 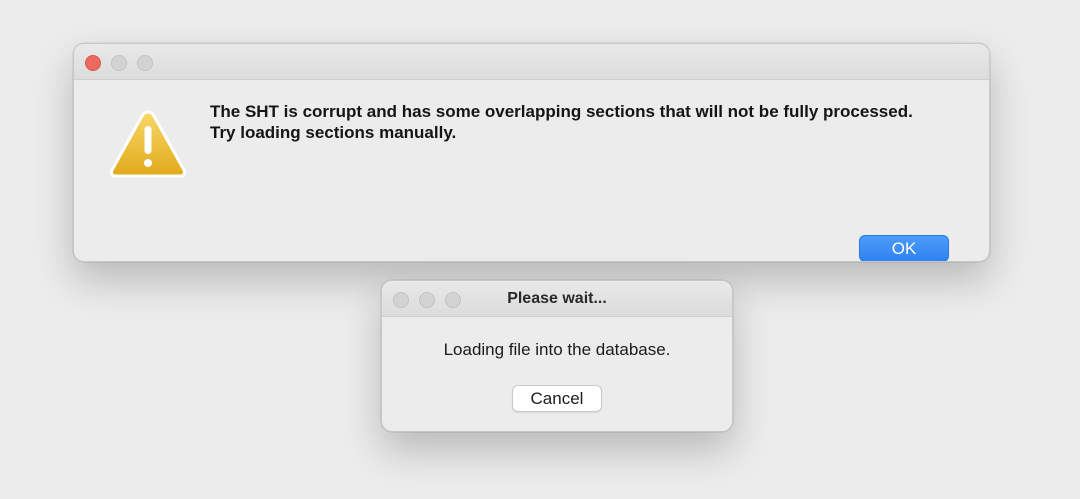 I want to click on minimize-button, so click(x=119, y=63).